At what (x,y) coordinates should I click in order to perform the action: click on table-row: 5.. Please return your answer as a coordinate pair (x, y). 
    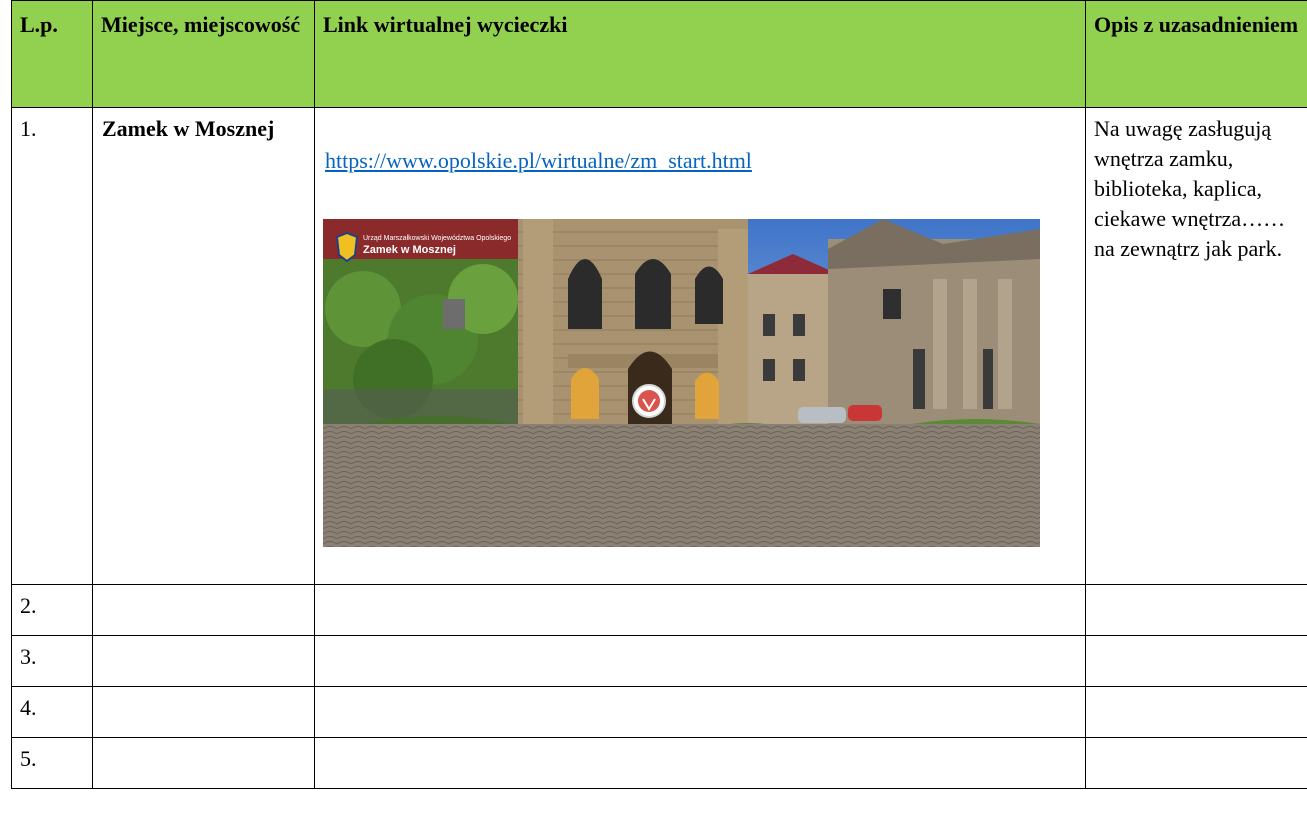
    Looking at the image, I should click on (659, 763).